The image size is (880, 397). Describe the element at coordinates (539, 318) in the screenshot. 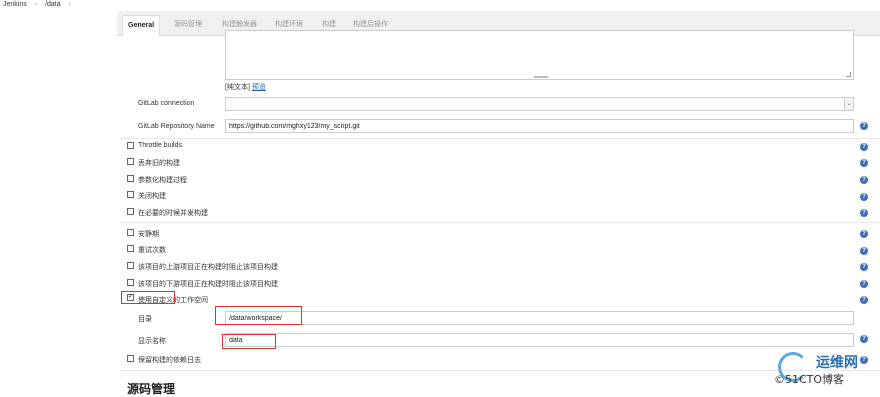

I see `directory-input` at that location.